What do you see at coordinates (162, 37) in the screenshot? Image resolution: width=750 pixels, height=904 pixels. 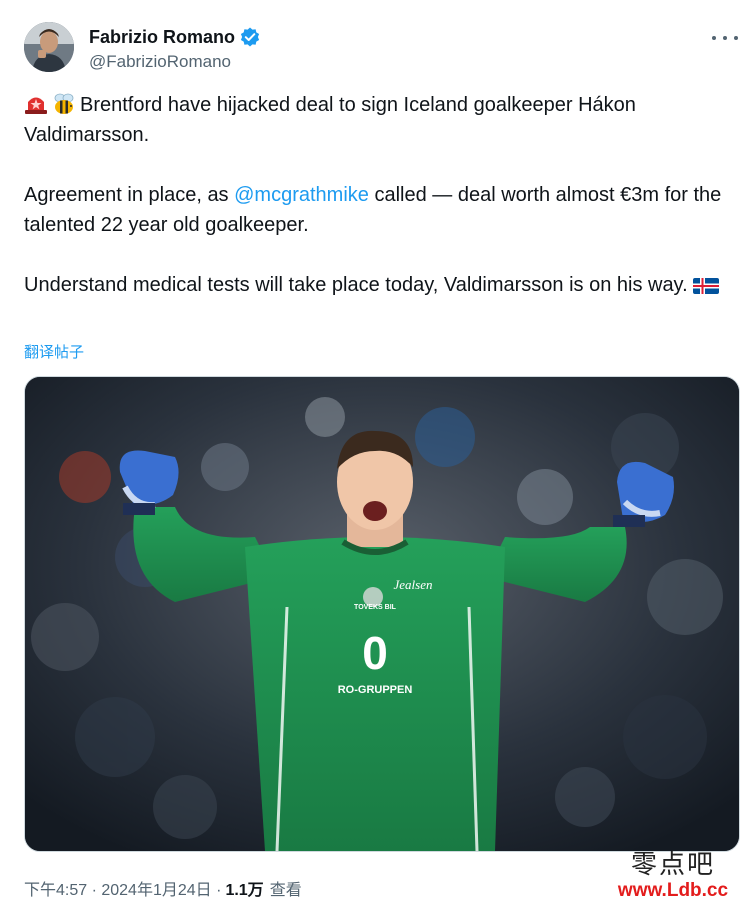 I see `author-display-name: Fabrizio Romano` at bounding box center [162, 37].